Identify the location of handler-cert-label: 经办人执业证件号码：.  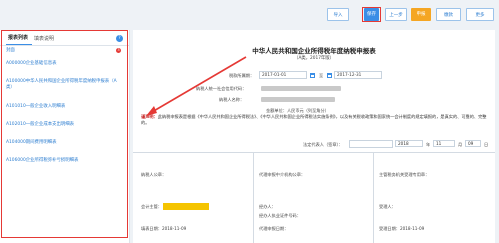
(280, 215).